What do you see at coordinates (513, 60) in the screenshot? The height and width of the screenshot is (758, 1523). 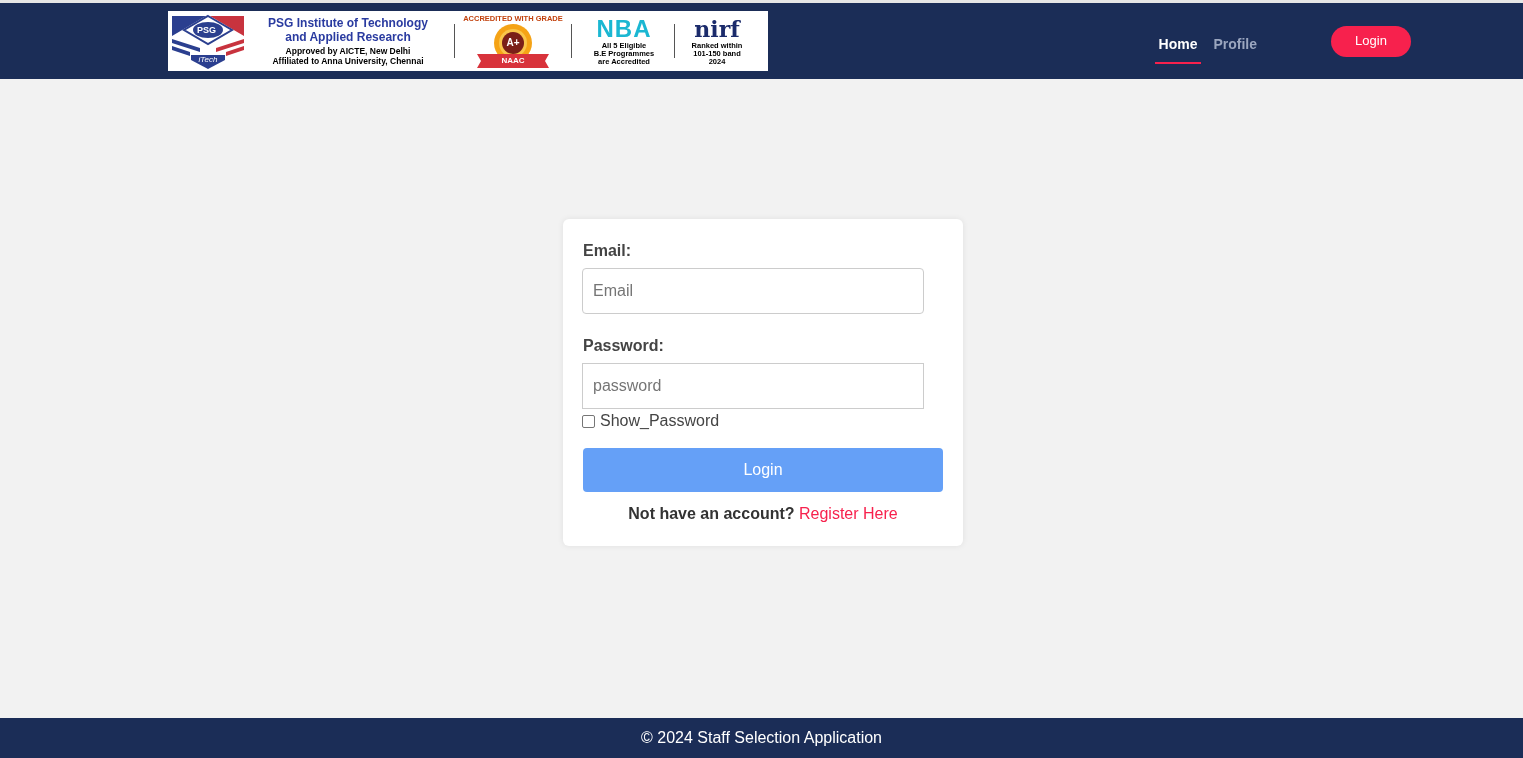 I see `ribbon-text: NAAC` at bounding box center [513, 60].